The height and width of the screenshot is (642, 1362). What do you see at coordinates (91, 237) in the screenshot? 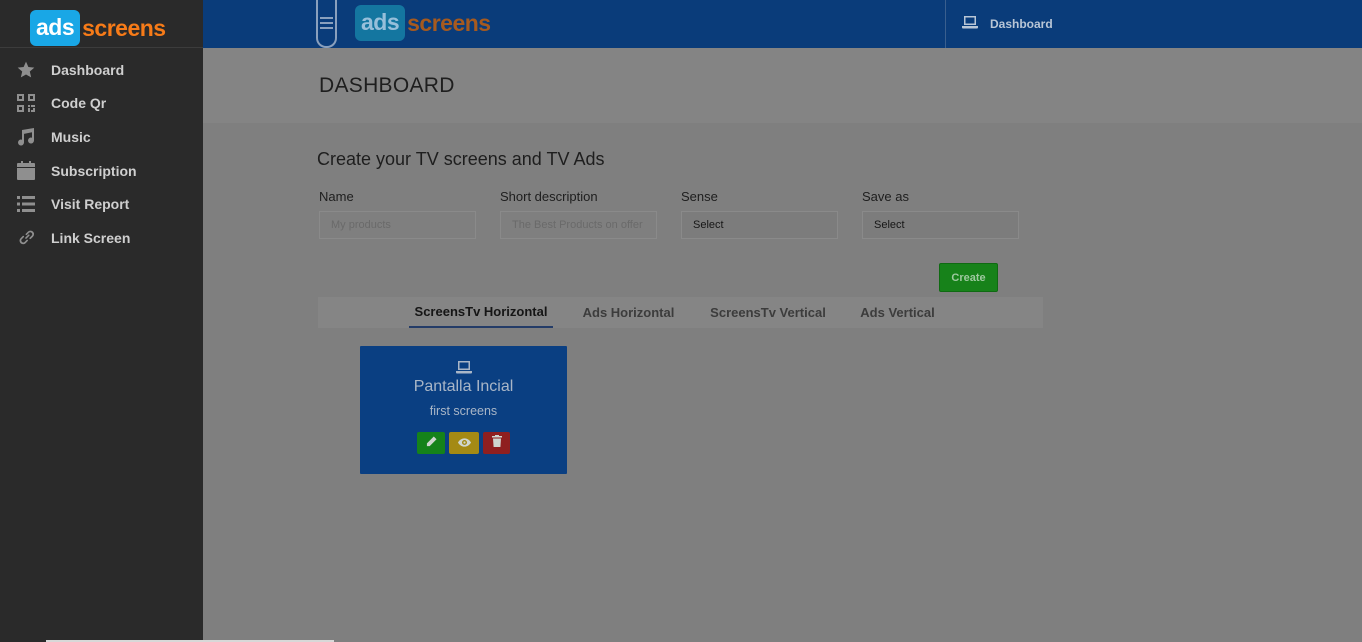
I see `sidebar-item-label: Link Screen` at bounding box center [91, 237].